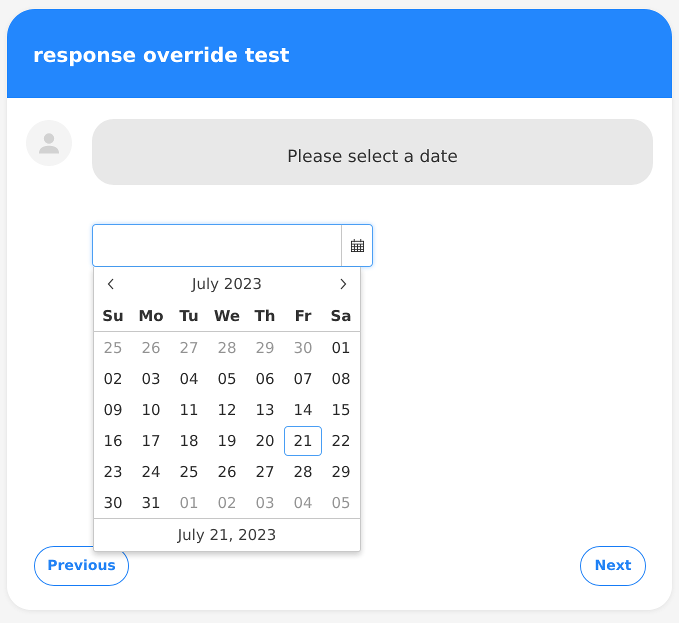  I want to click on weekday-label: Tu, so click(189, 315).